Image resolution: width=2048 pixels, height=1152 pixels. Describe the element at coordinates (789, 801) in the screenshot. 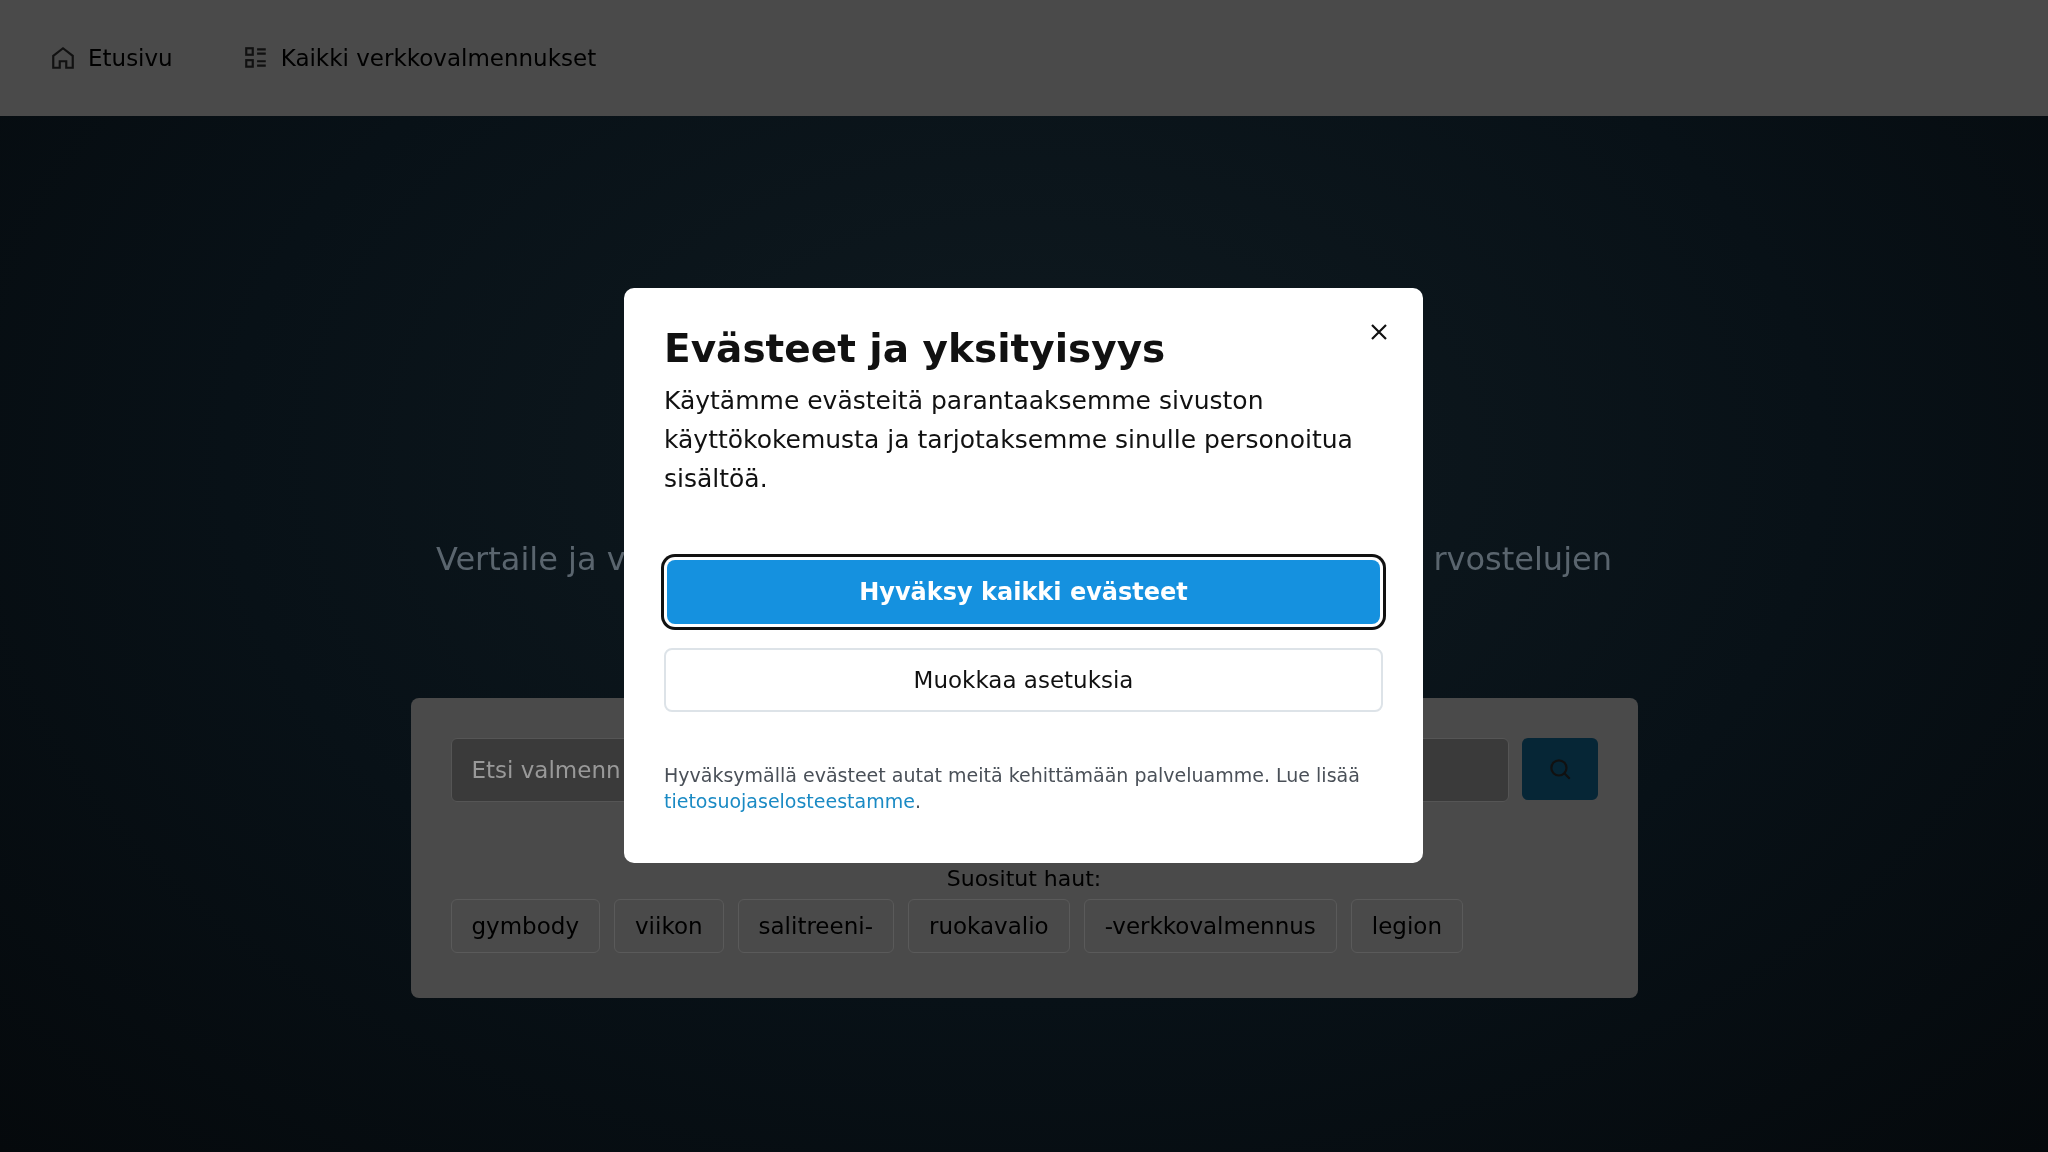

I see `privacy-link: tietosuojaselosteestamme` at that location.